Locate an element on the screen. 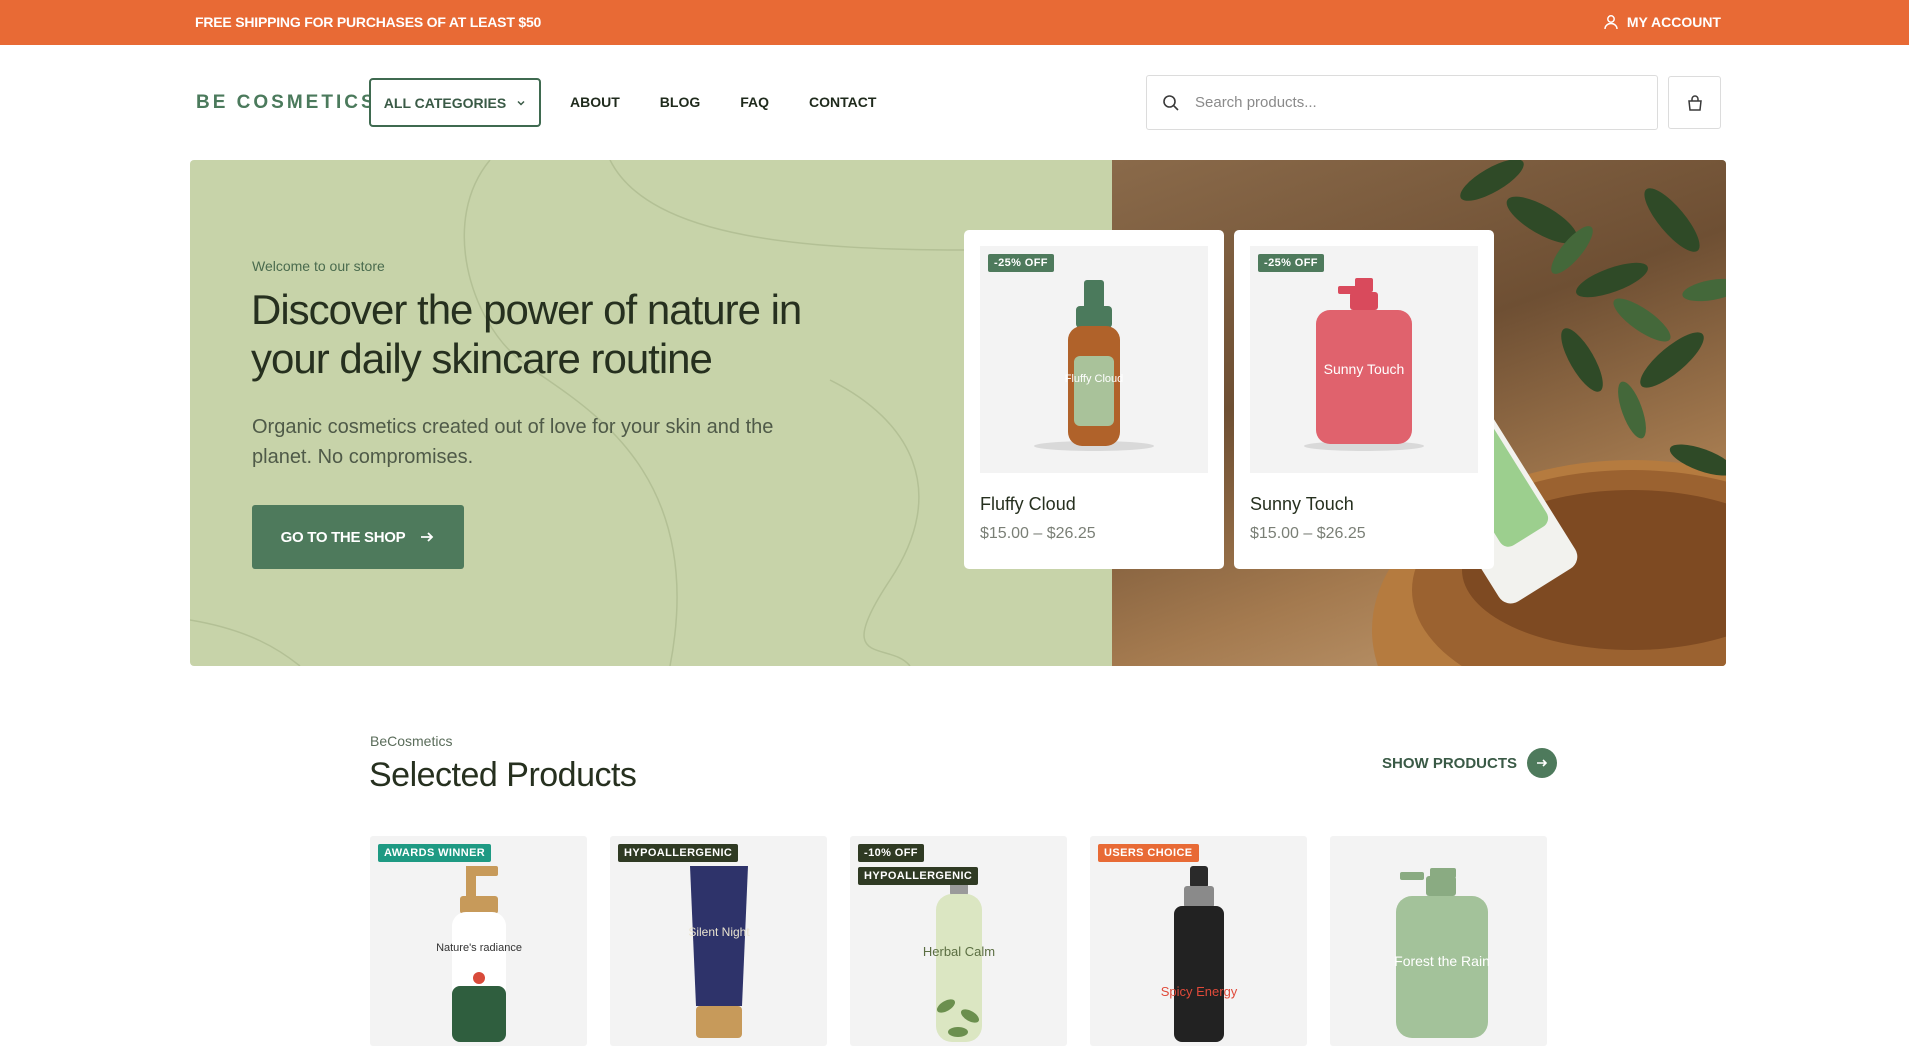 Image resolution: width=1909 pixels, height=1046 pixels. hero-eyebrow: Welcome to our store is located at coordinates (318, 266).